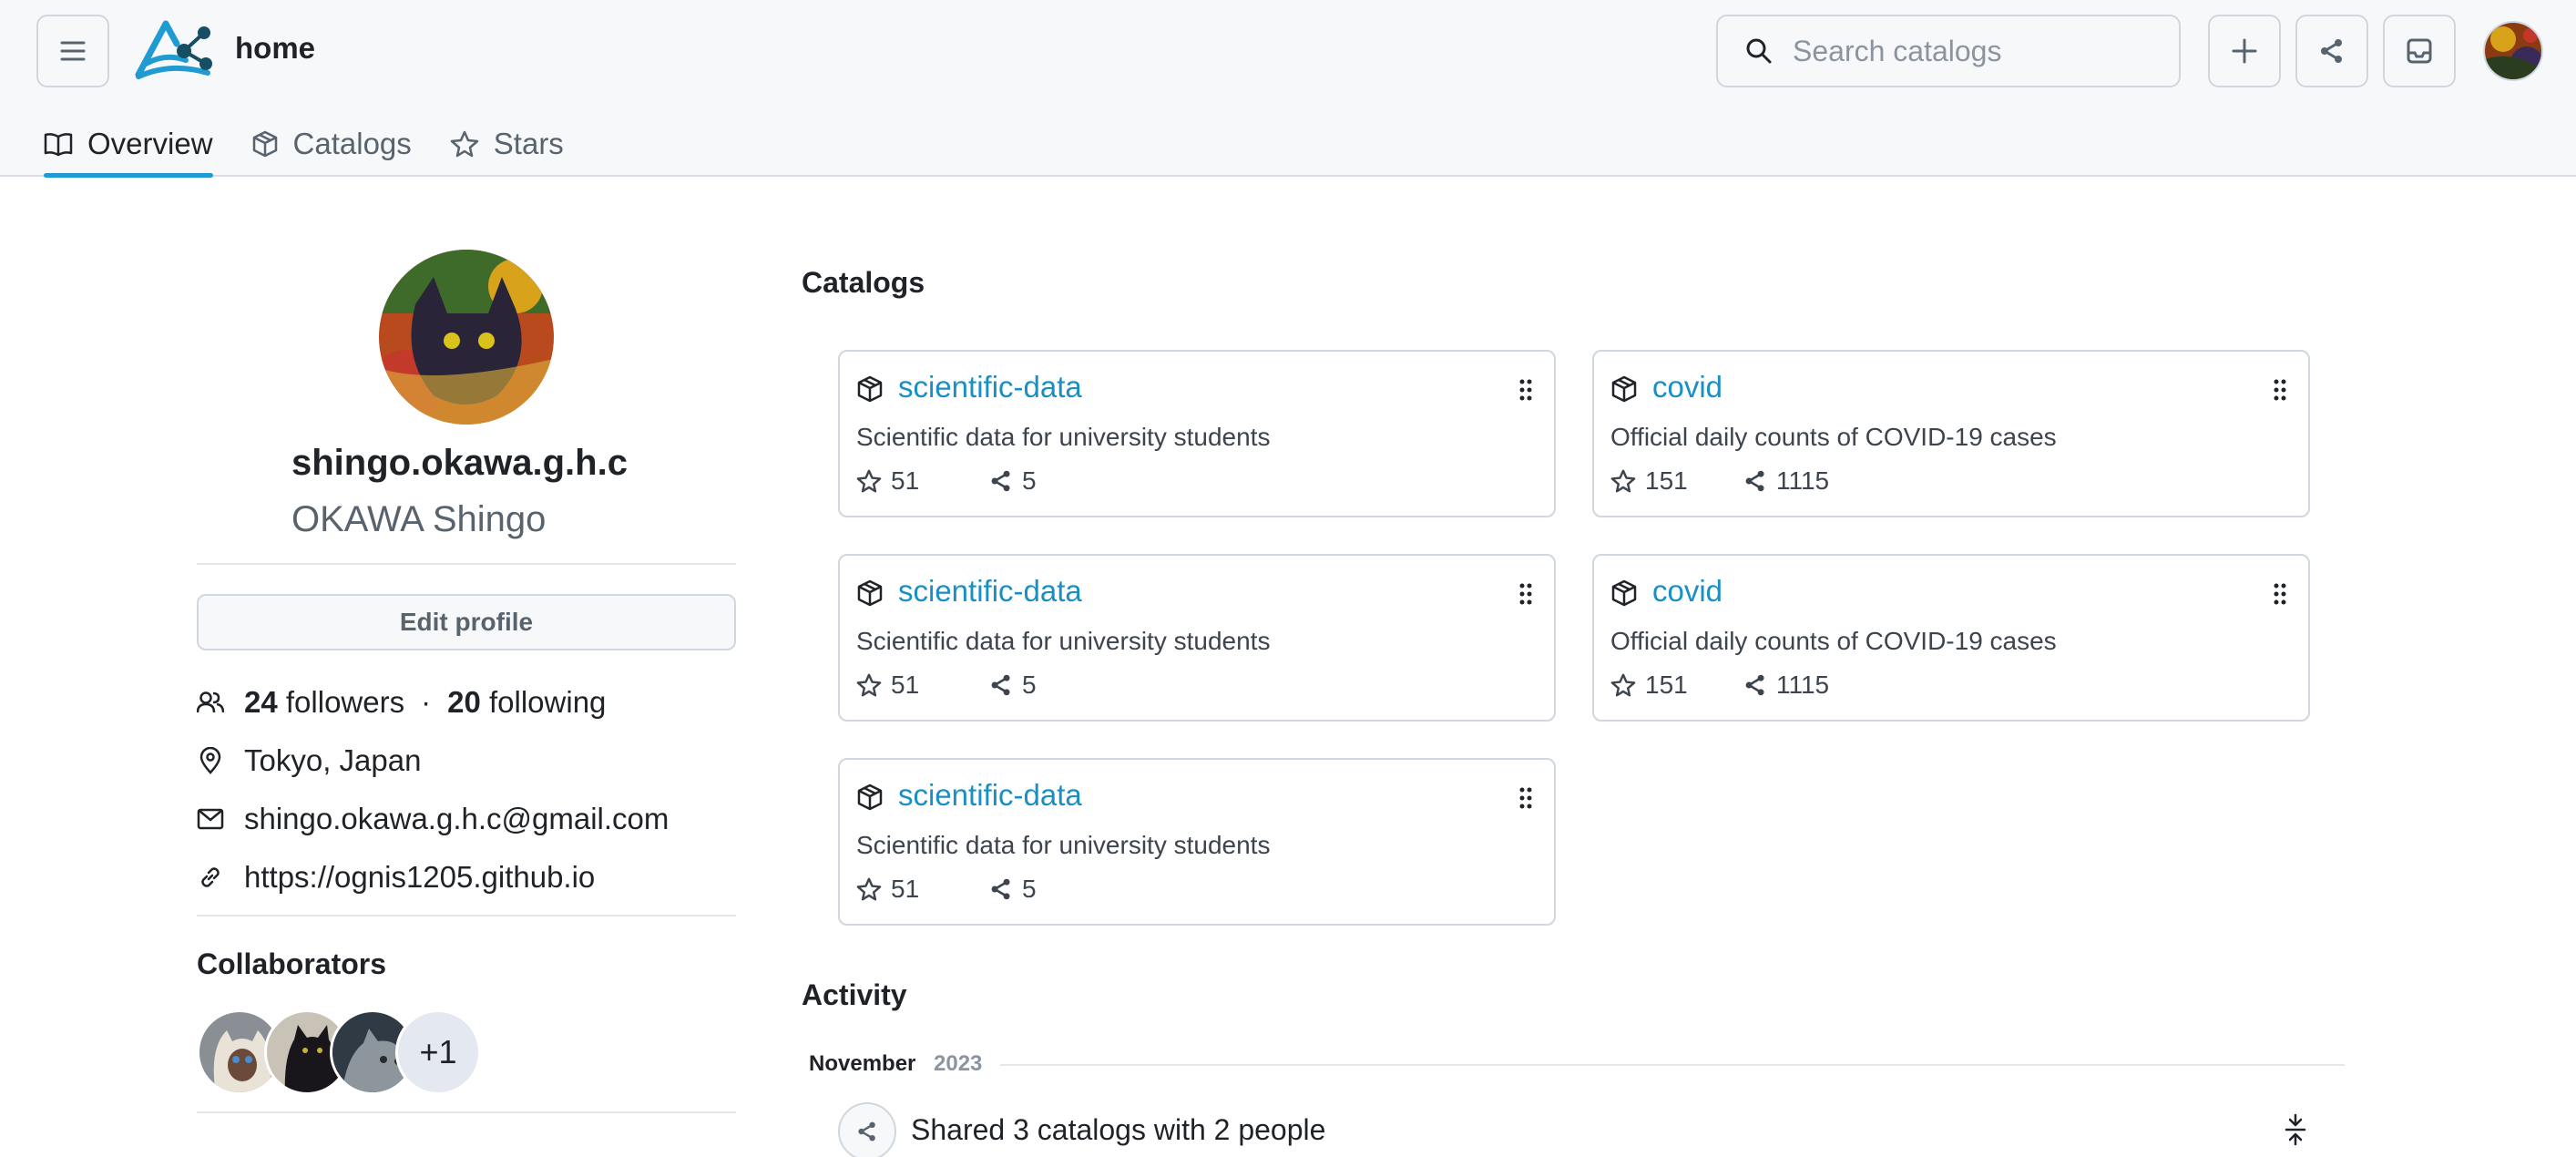 This screenshot has height=1157, width=2576. What do you see at coordinates (331, 144) in the screenshot?
I see `tab-catalogs: Catalogs` at bounding box center [331, 144].